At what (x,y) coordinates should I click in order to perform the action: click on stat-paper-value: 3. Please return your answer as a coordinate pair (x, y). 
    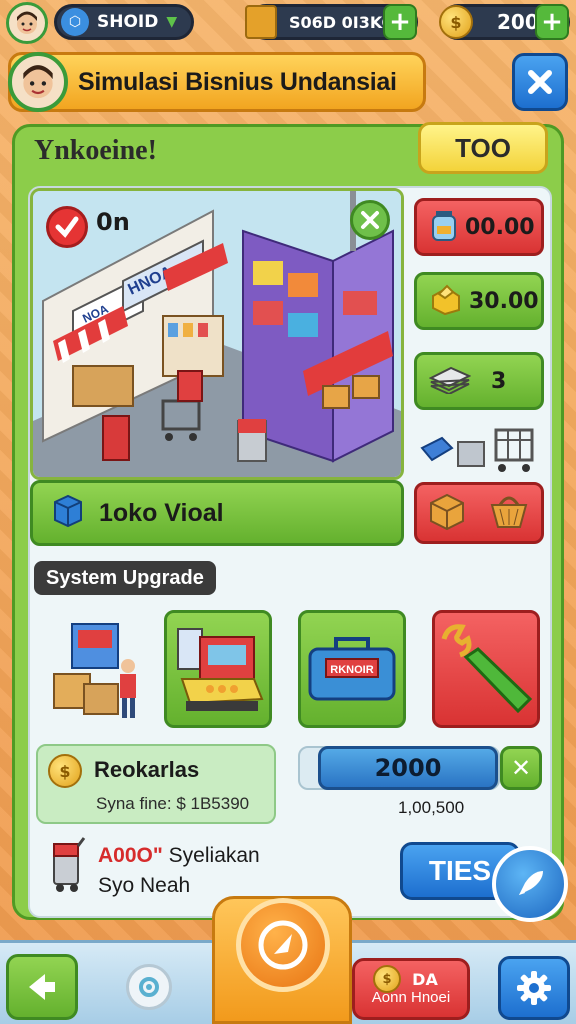
    Looking at the image, I should click on (499, 381).